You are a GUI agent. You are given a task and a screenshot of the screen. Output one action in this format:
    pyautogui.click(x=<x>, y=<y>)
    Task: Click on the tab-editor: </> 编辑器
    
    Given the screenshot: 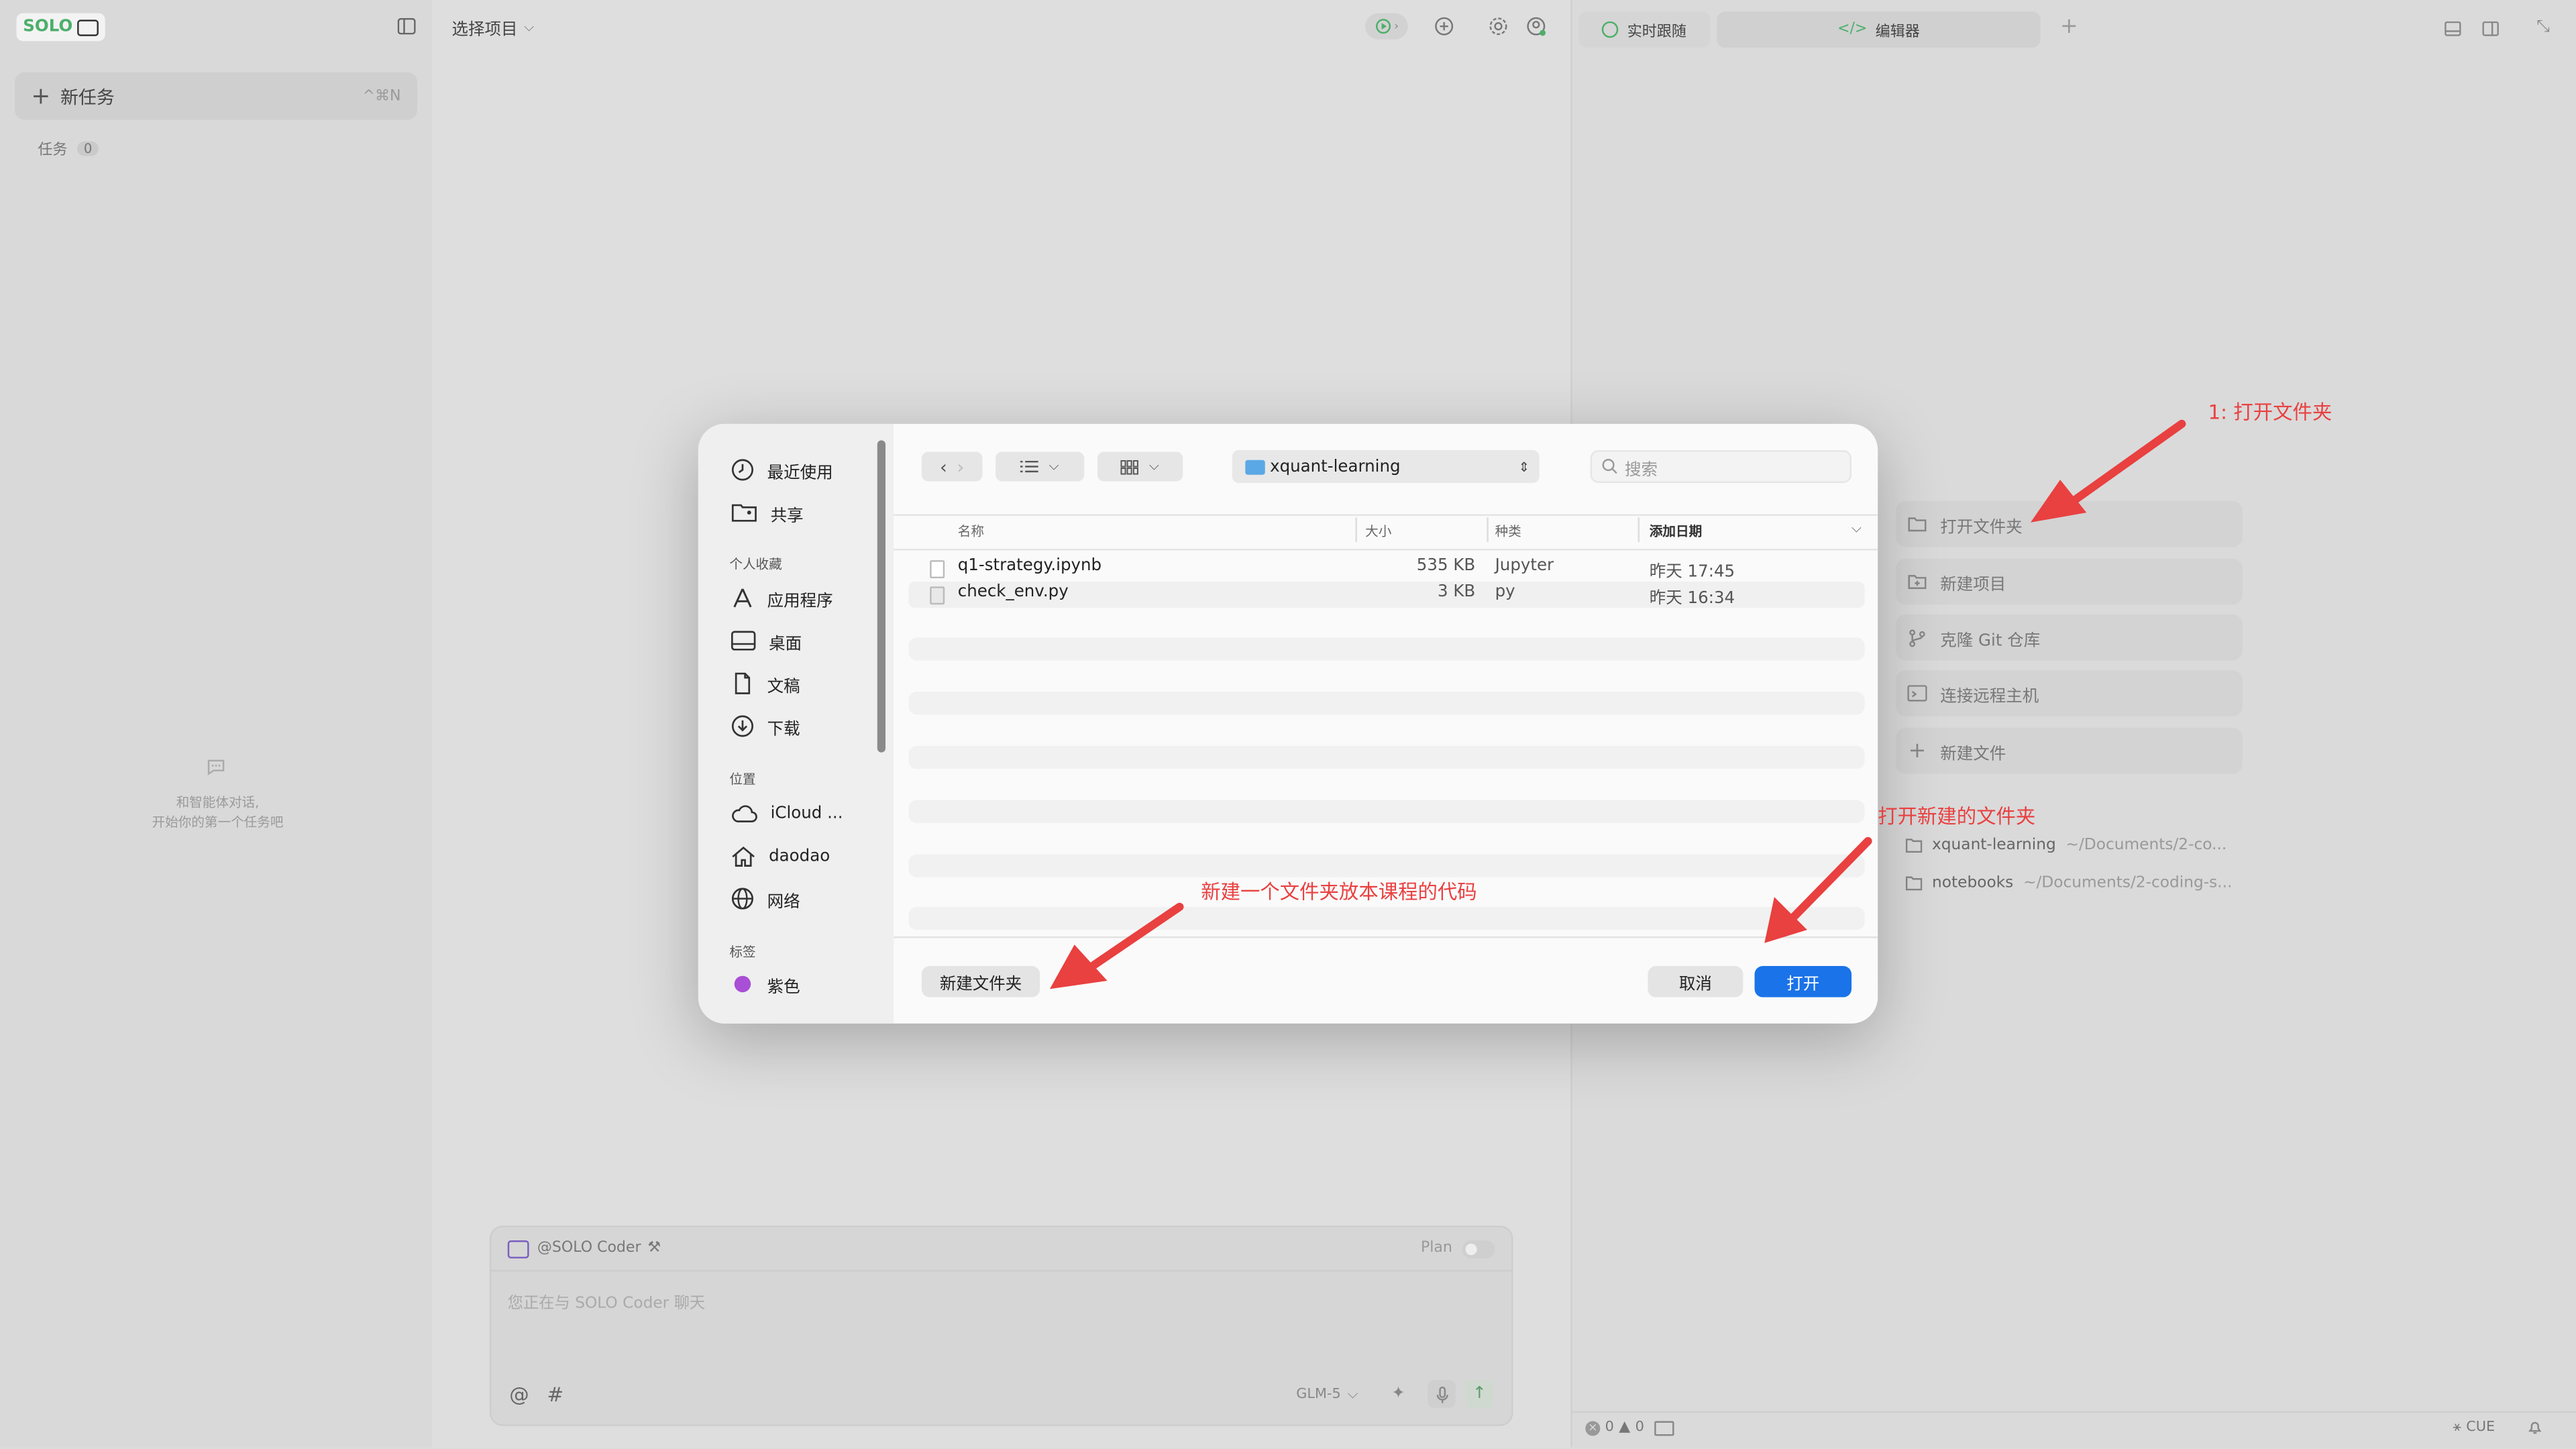 What is the action you would take?
    pyautogui.click(x=1879, y=29)
    